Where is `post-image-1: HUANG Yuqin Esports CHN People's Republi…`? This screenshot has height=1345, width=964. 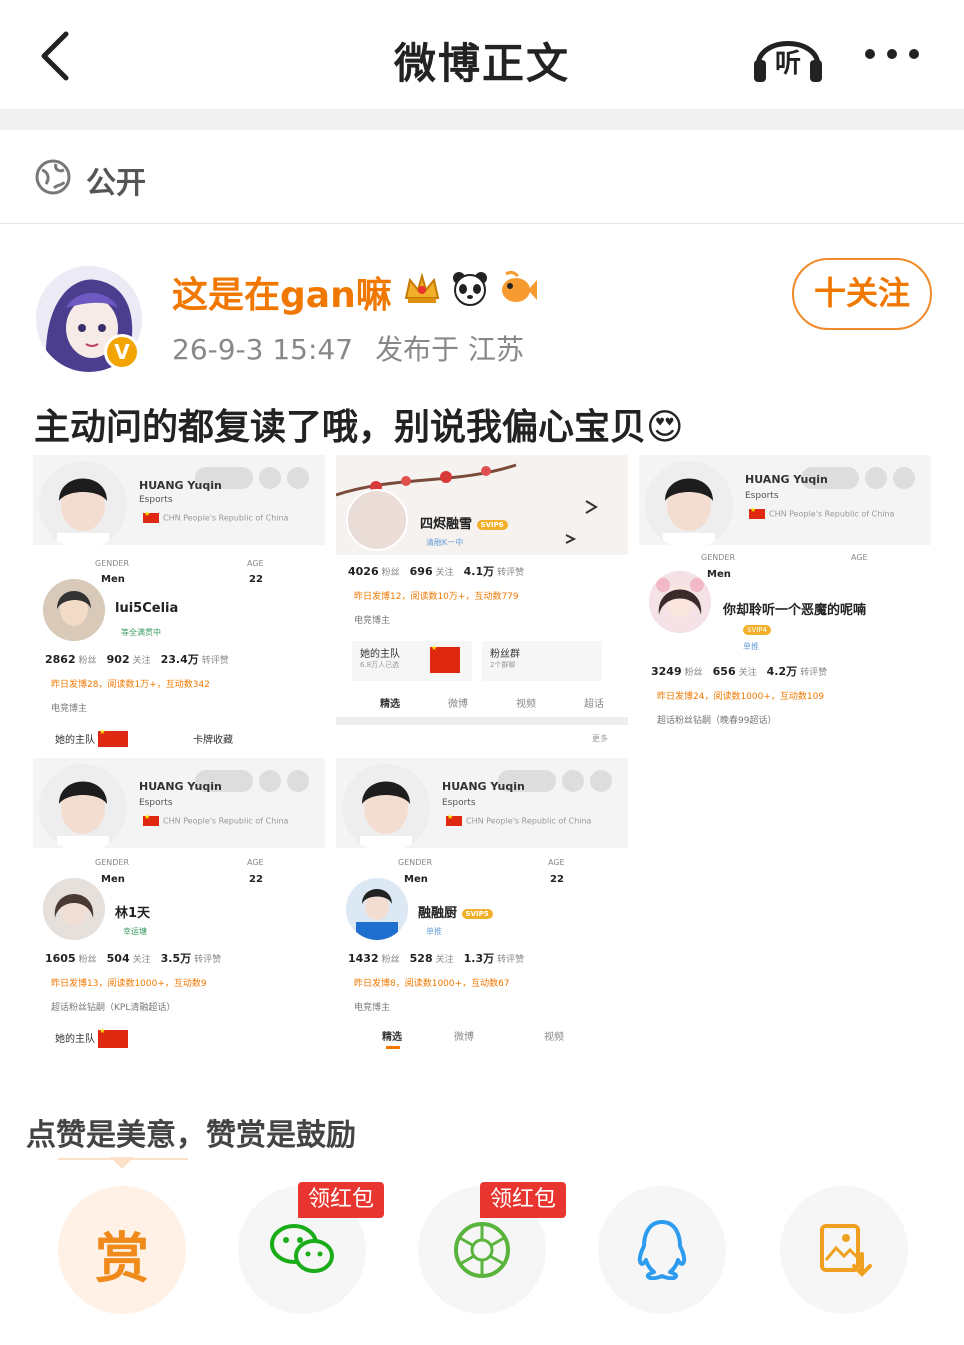
post-image-1: HUANG Yuqin Esports CHN People's Republi… is located at coordinates (179, 601).